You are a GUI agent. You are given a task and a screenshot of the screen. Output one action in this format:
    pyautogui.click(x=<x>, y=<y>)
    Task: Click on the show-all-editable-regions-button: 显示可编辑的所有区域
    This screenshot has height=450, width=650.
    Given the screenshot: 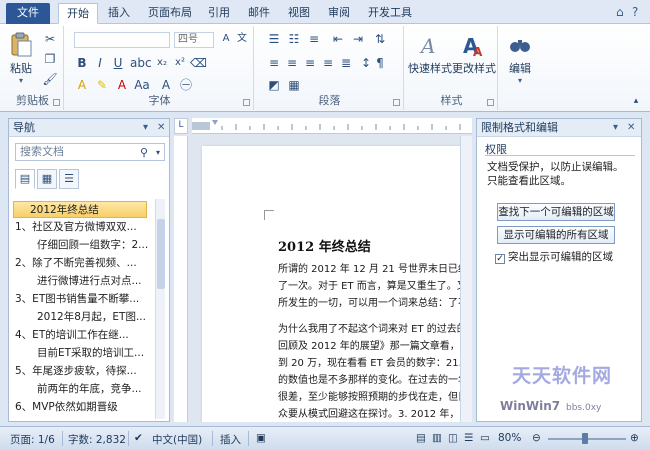 What is the action you would take?
    pyautogui.click(x=556, y=235)
    